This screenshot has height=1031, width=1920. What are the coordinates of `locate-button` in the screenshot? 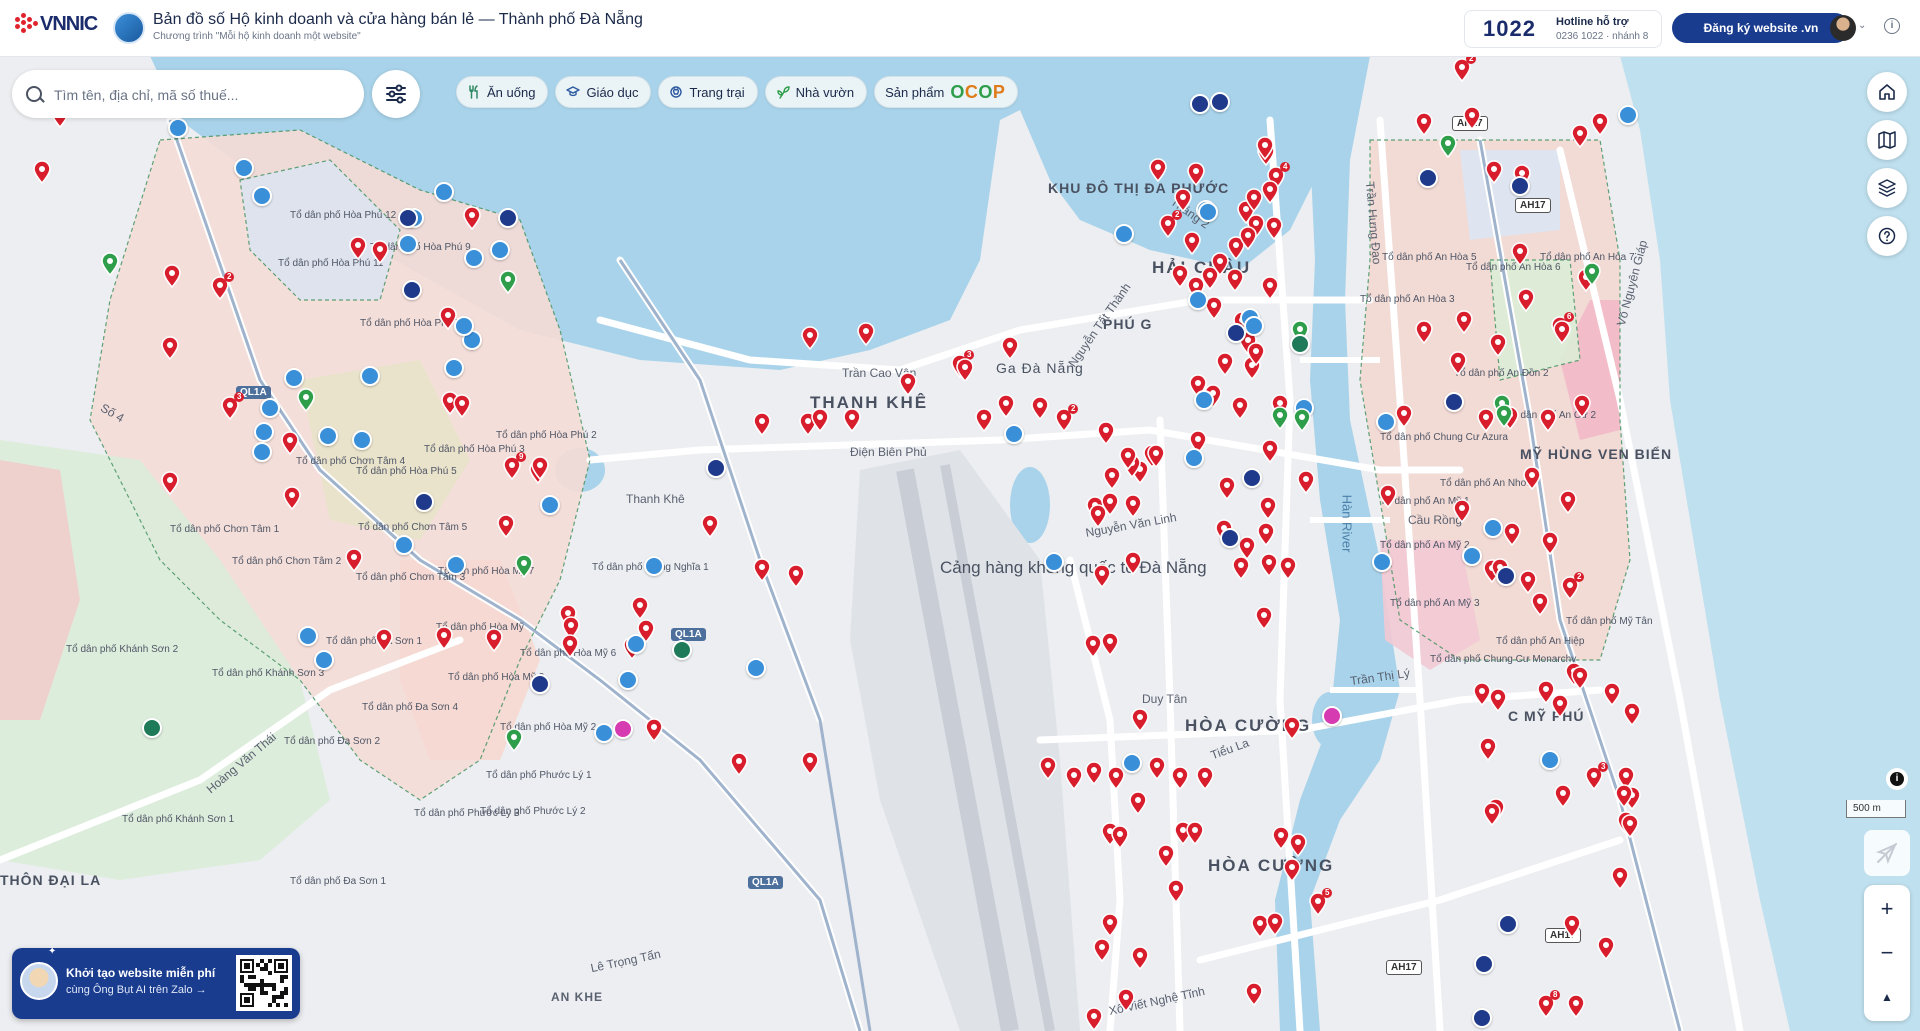 It's located at (1887, 853).